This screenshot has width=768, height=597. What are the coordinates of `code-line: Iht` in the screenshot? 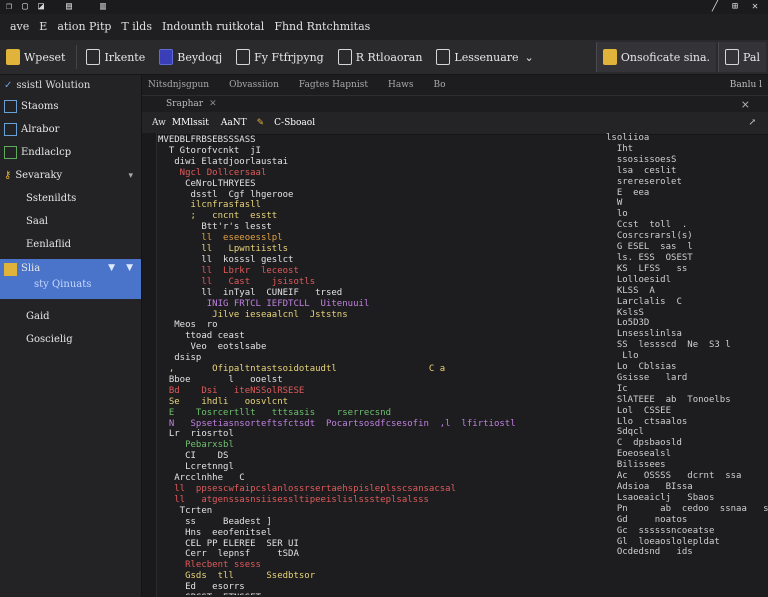 It's located at (687, 149).